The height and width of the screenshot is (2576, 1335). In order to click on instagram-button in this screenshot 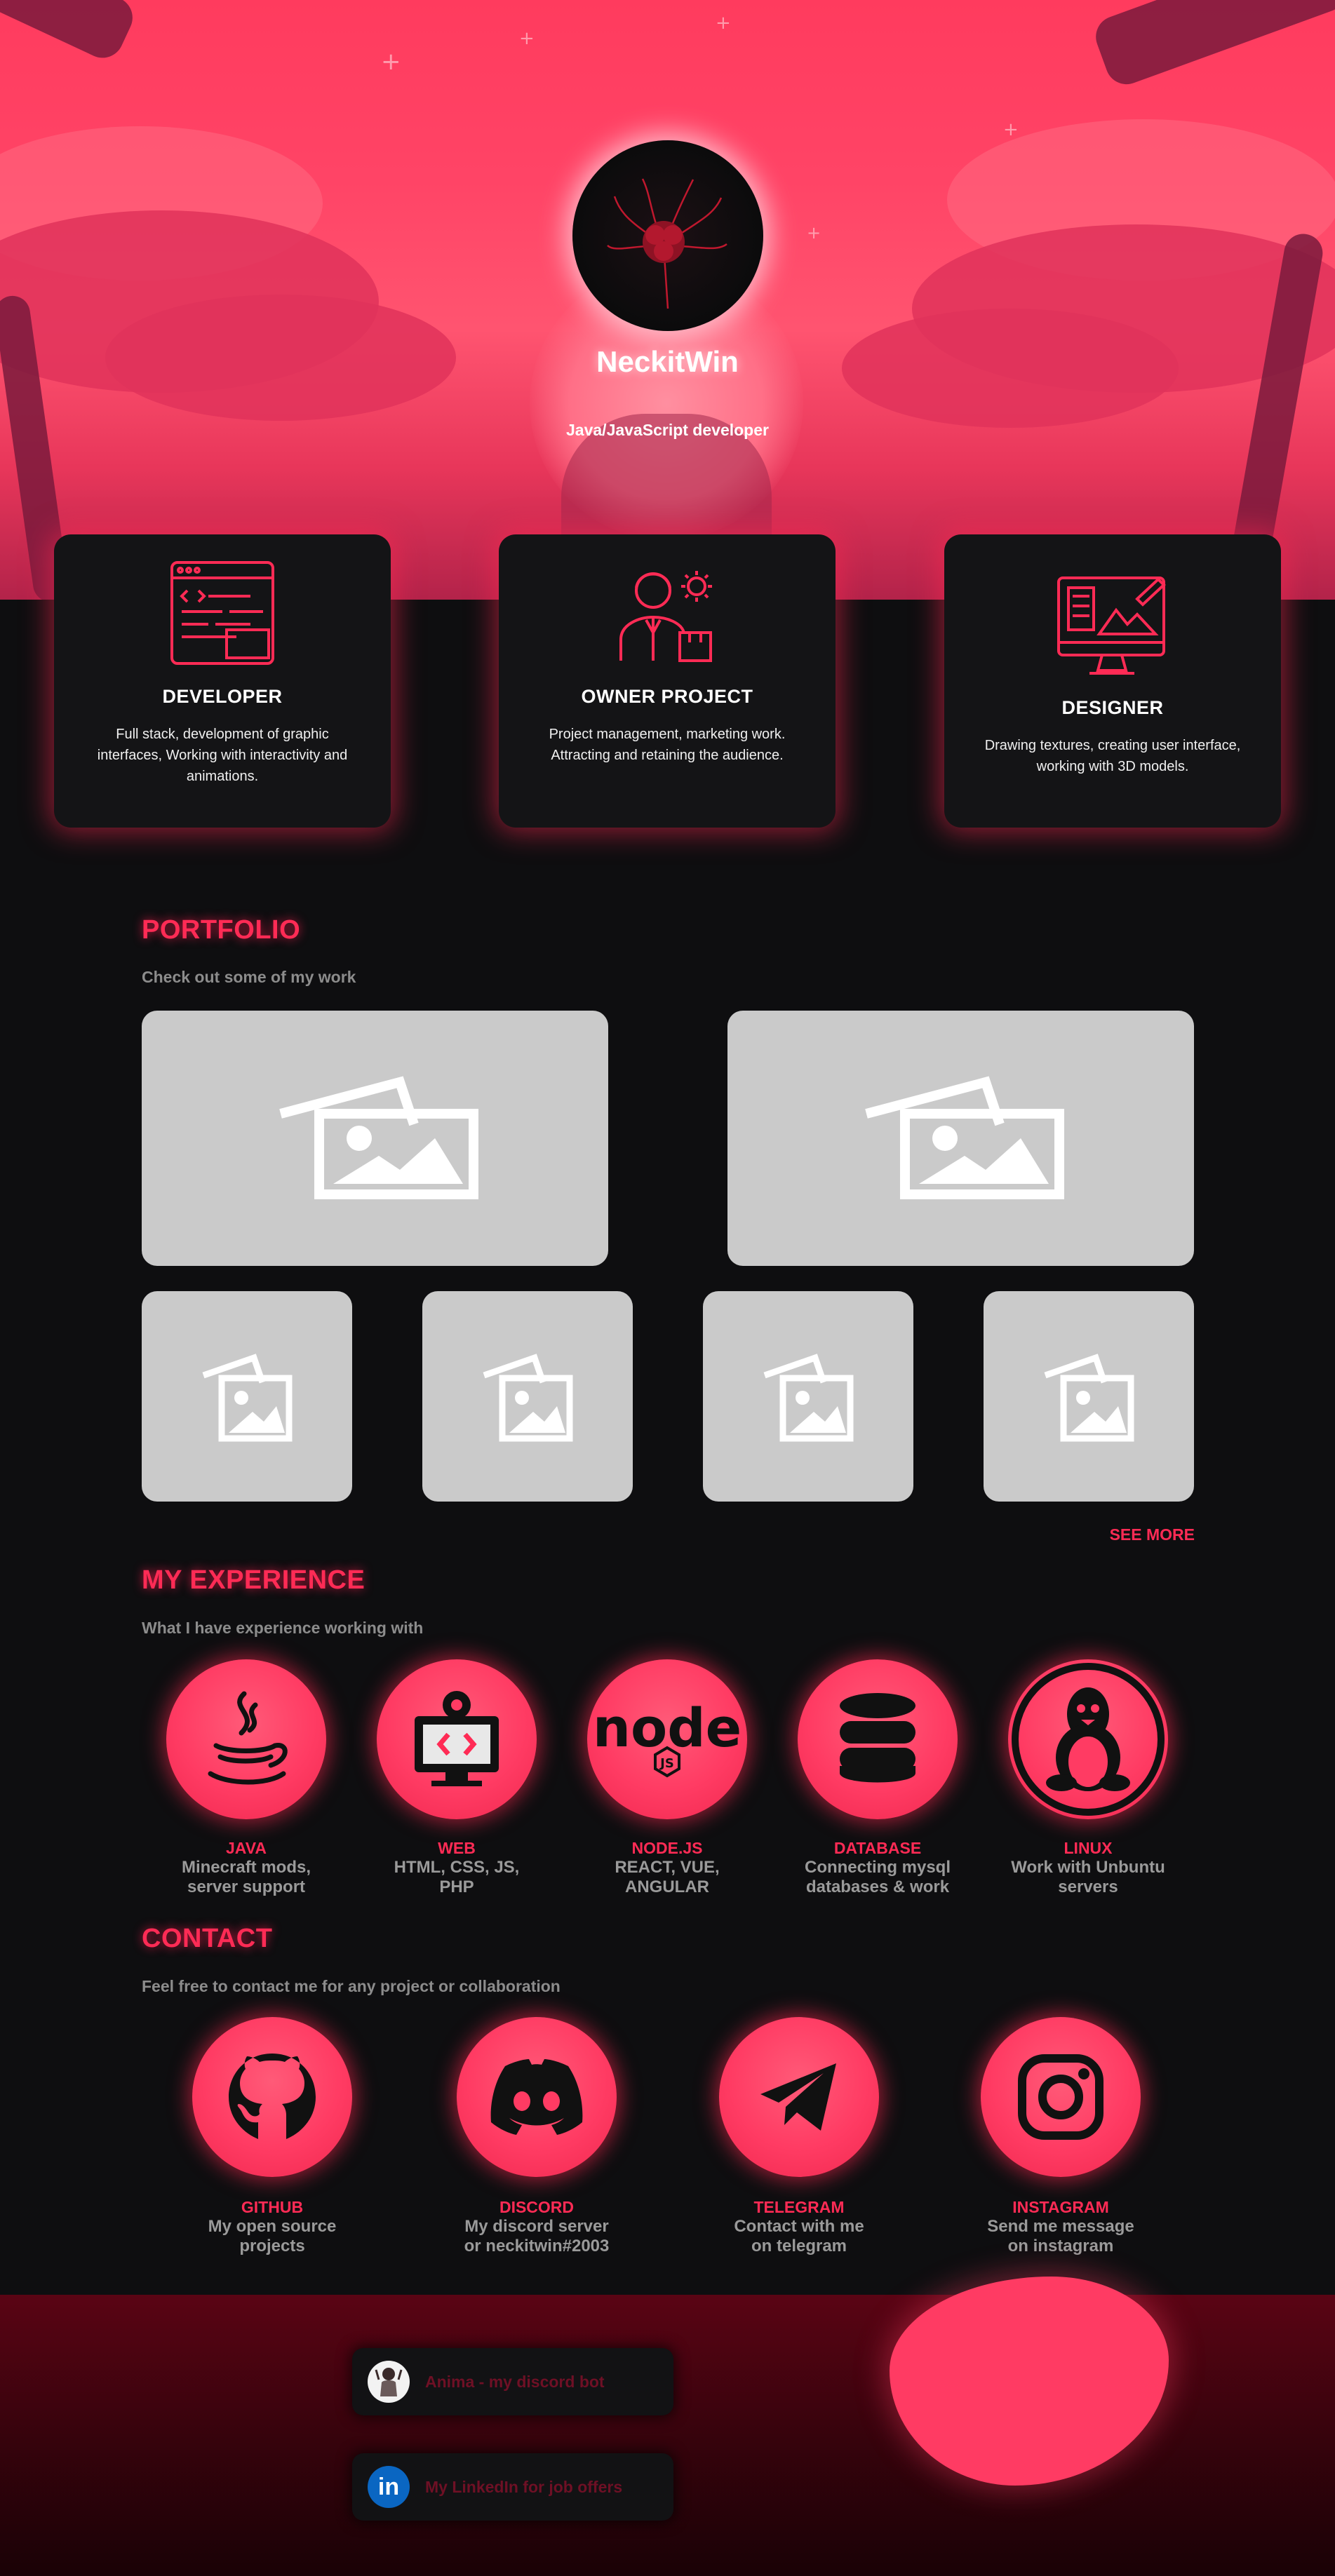, I will do `click(1061, 2097)`.